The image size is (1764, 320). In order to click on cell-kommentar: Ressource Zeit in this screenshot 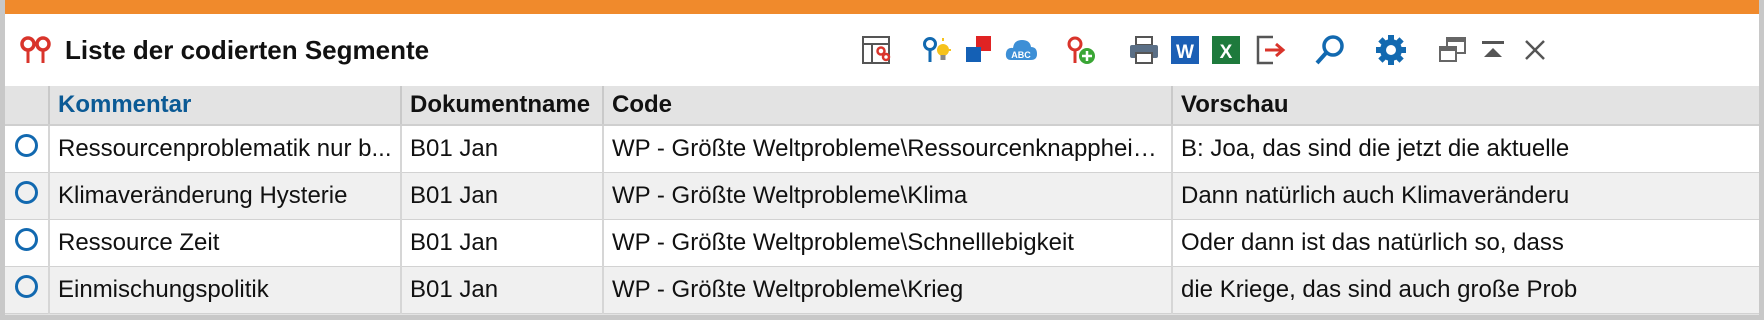, I will do `click(225, 243)`.